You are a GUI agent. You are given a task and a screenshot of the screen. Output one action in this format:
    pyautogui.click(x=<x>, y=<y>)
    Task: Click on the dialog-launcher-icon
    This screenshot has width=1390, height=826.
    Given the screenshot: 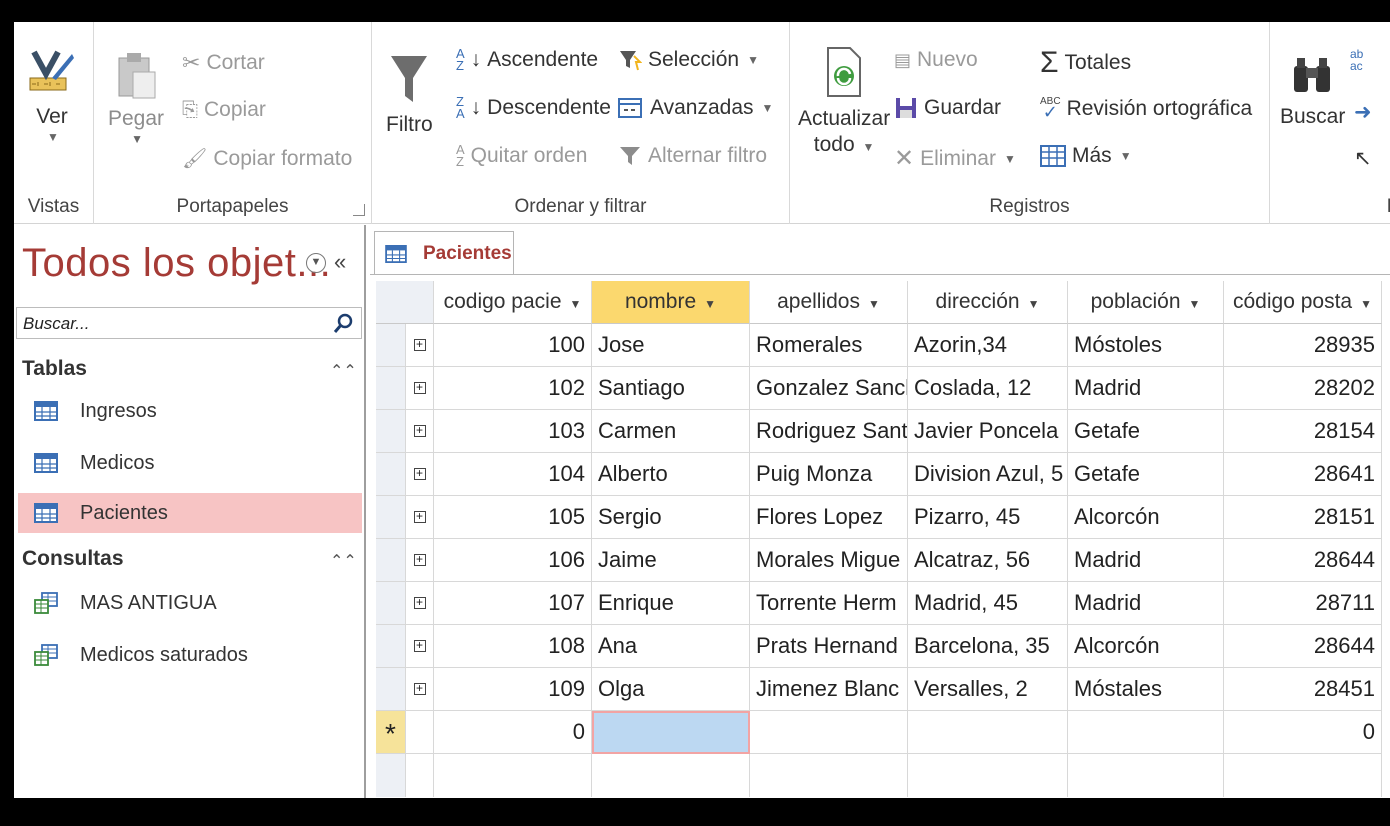 What is the action you would take?
    pyautogui.click(x=359, y=210)
    